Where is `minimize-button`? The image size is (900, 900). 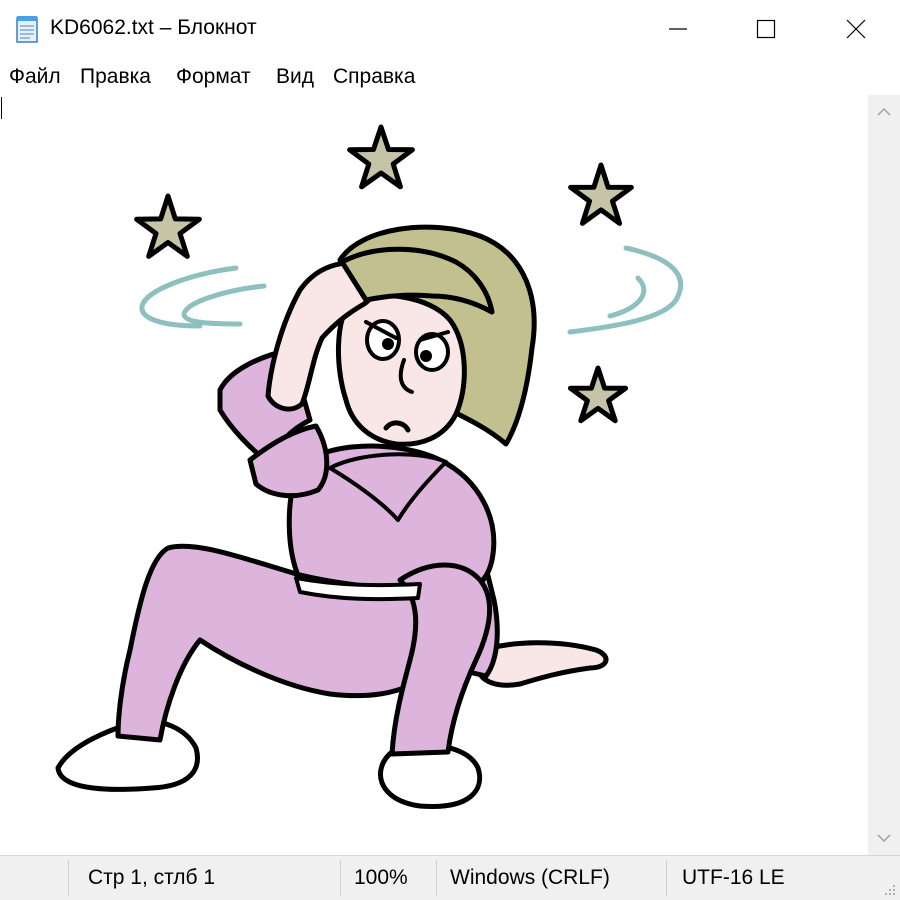
minimize-button is located at coordinates (678, 29).